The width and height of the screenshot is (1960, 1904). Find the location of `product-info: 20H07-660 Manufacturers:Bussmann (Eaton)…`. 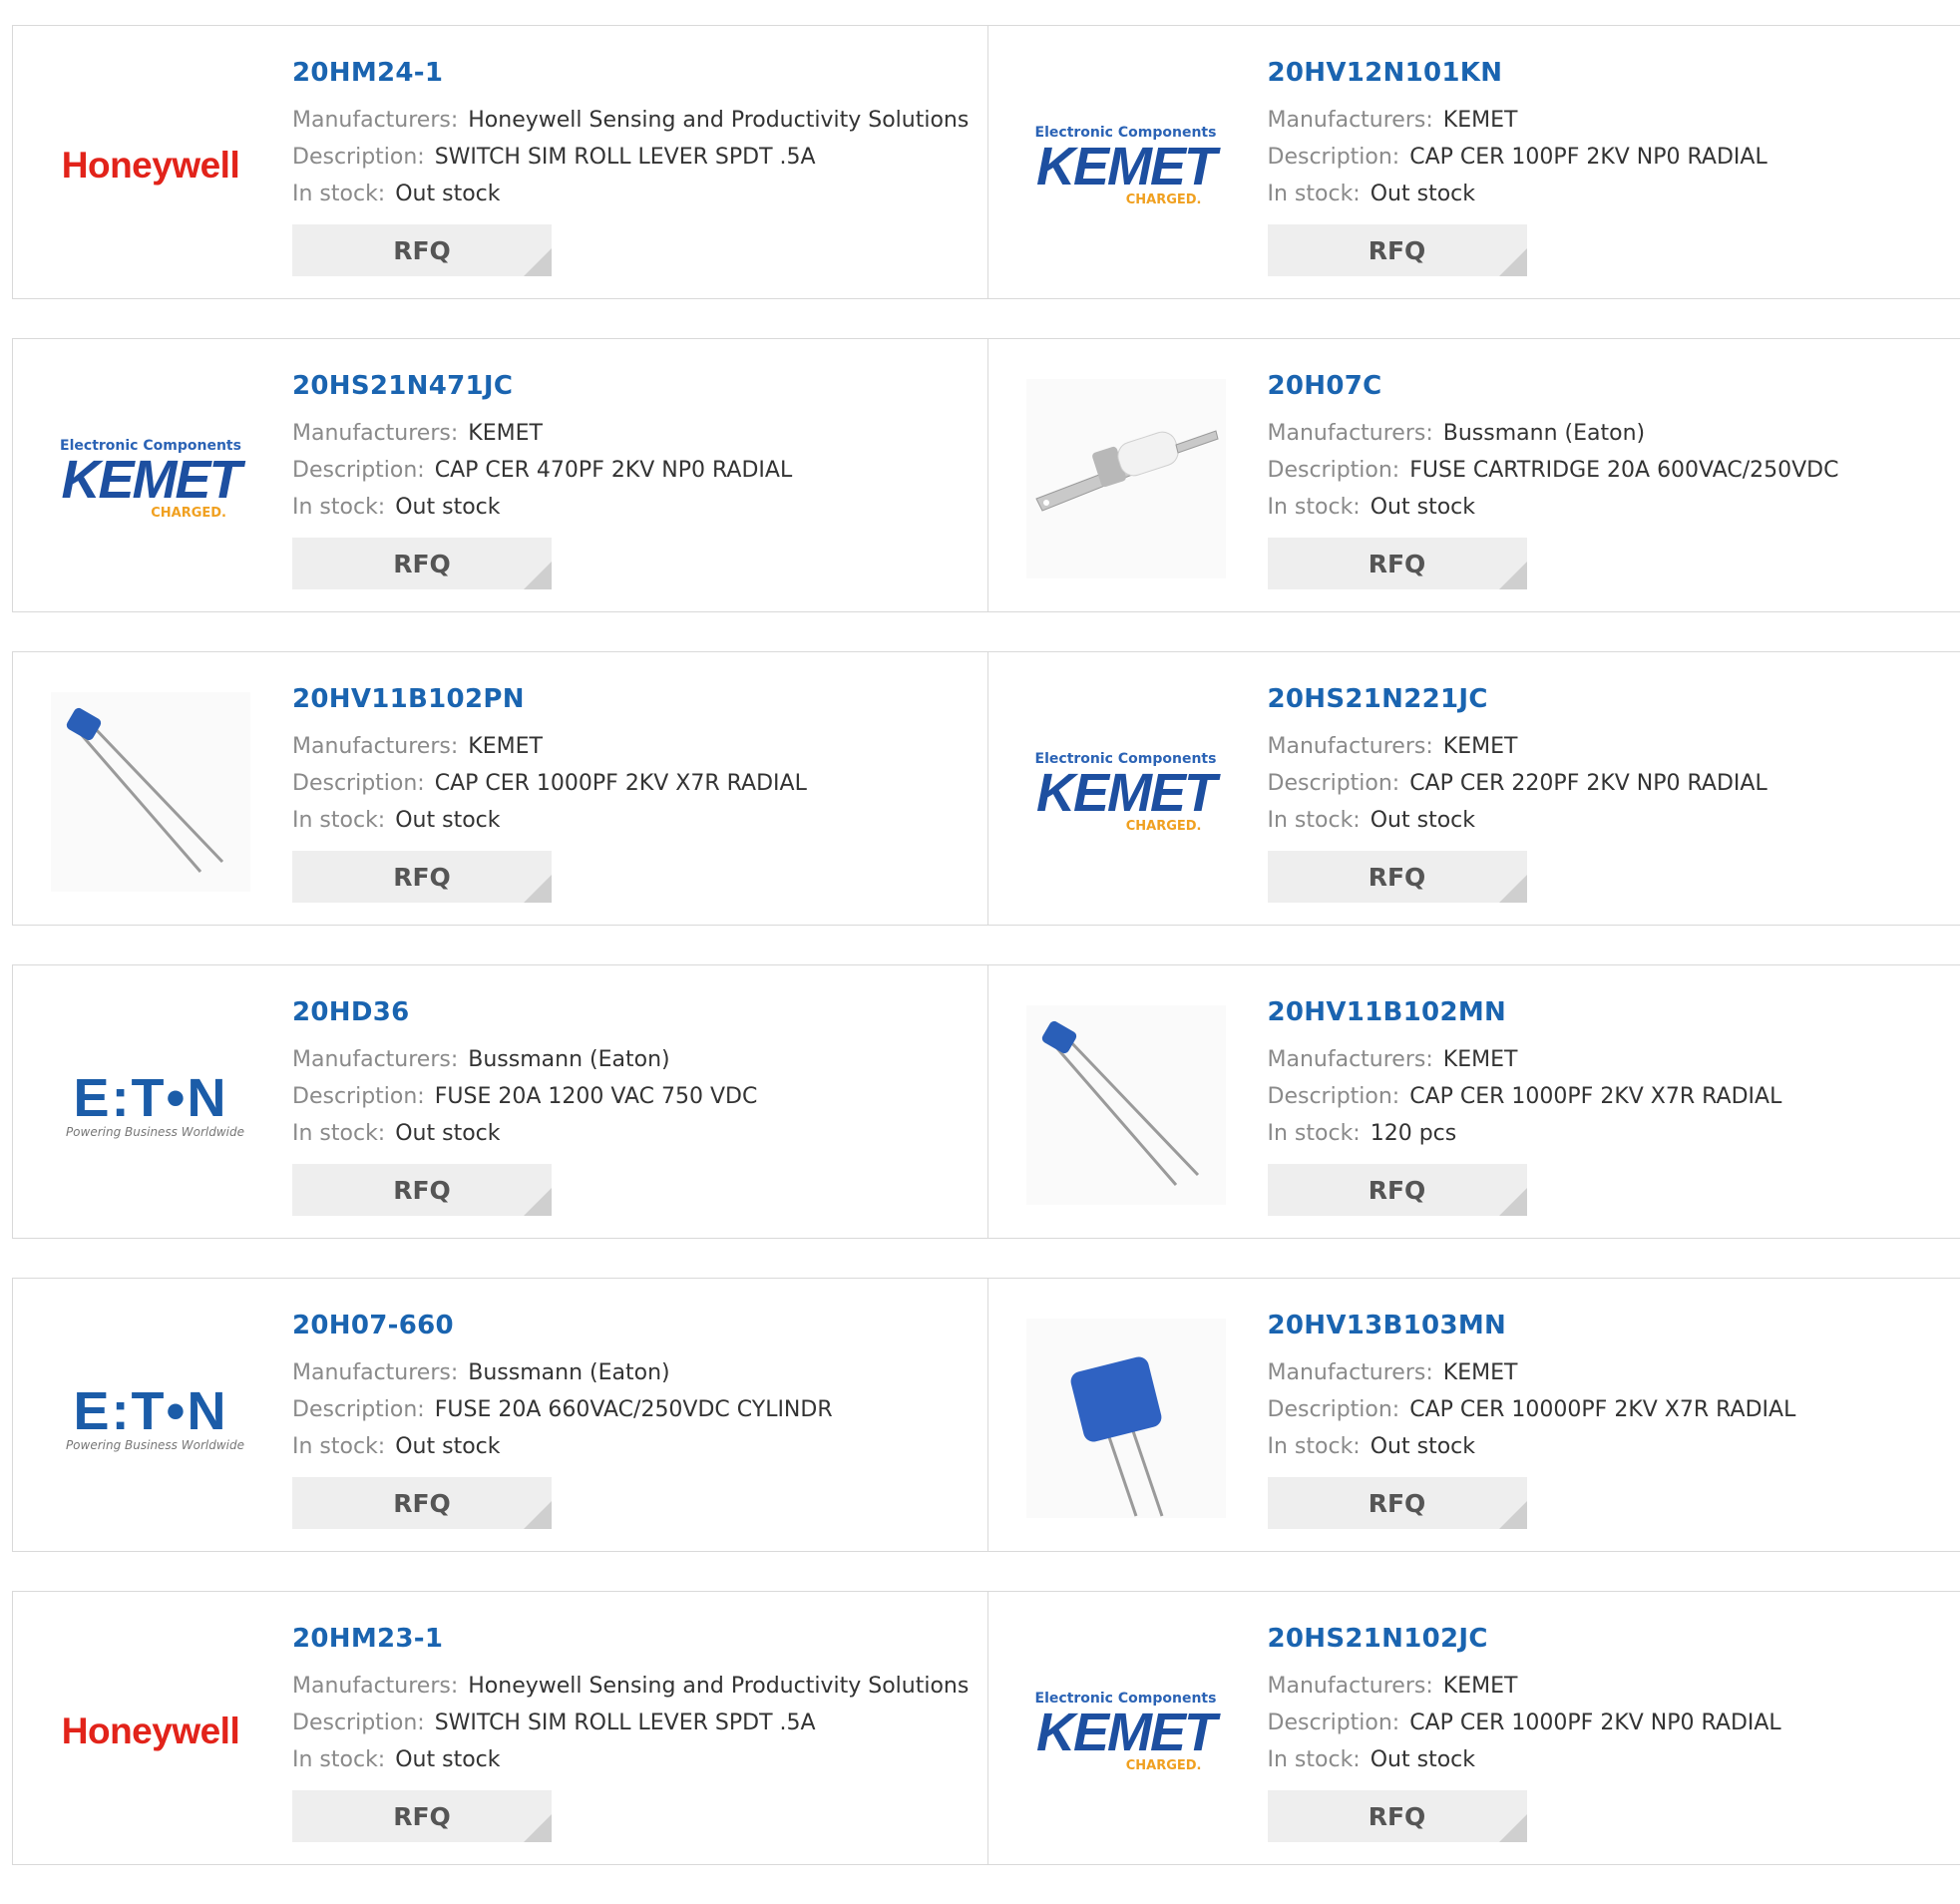

product-info: 20H07-660 Manufacturers:Bussmann (Eaton)… is located at coordinates (640, 1420).